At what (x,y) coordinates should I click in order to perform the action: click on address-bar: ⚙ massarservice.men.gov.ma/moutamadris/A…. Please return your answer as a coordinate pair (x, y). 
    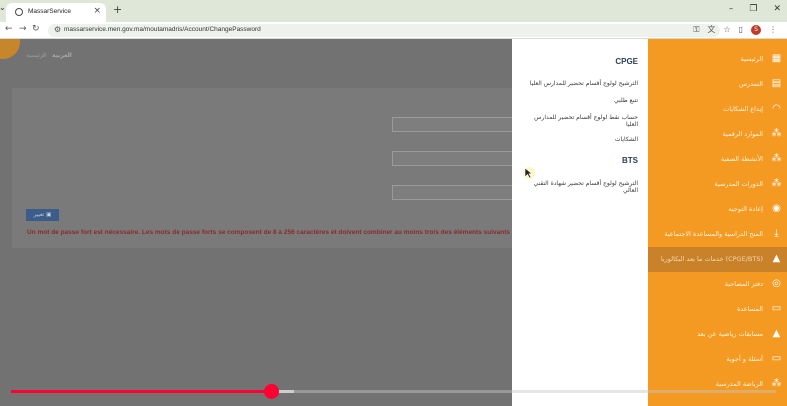
    Looking at the image, I should click on (384, 30).